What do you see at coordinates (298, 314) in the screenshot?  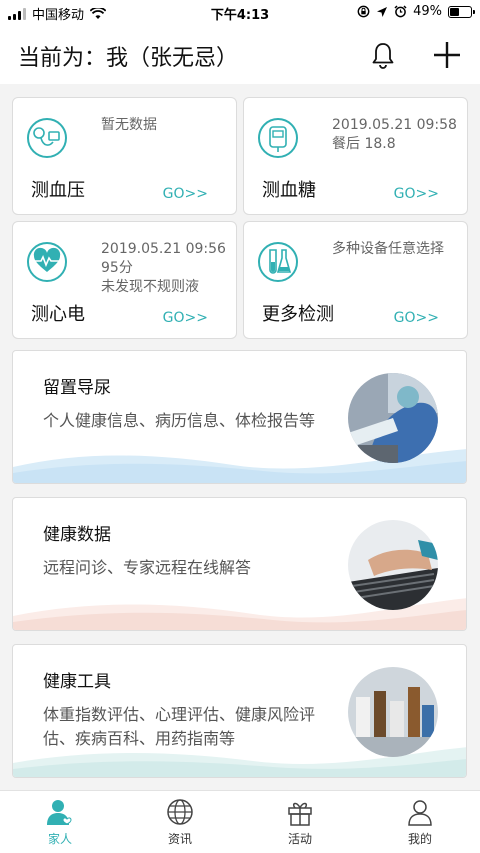 I see `tile-label: 更多检测` at bounding box center [298, 314].